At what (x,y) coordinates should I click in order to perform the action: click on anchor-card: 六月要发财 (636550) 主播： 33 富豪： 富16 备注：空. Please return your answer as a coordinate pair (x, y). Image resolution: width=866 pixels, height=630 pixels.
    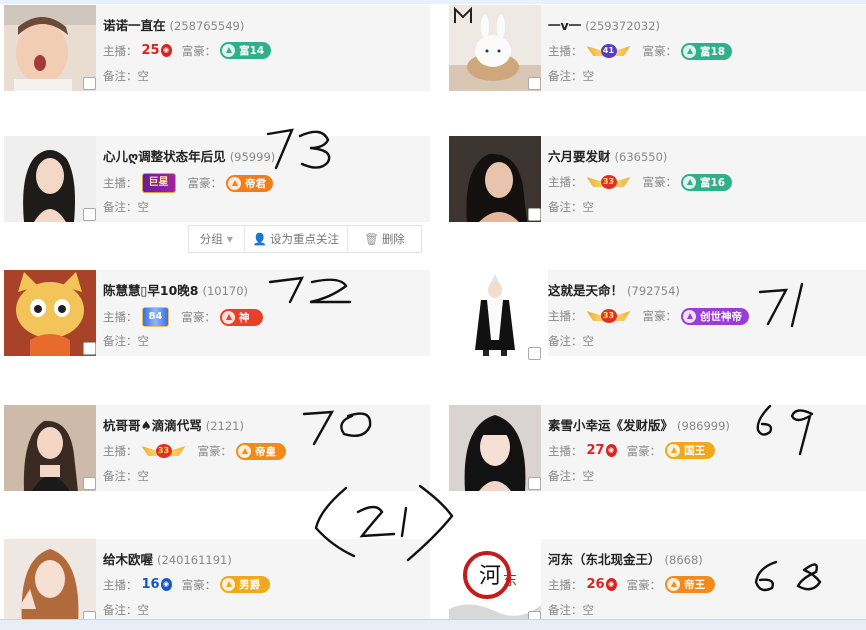
    Looking at the image, I should click on (657, 179).